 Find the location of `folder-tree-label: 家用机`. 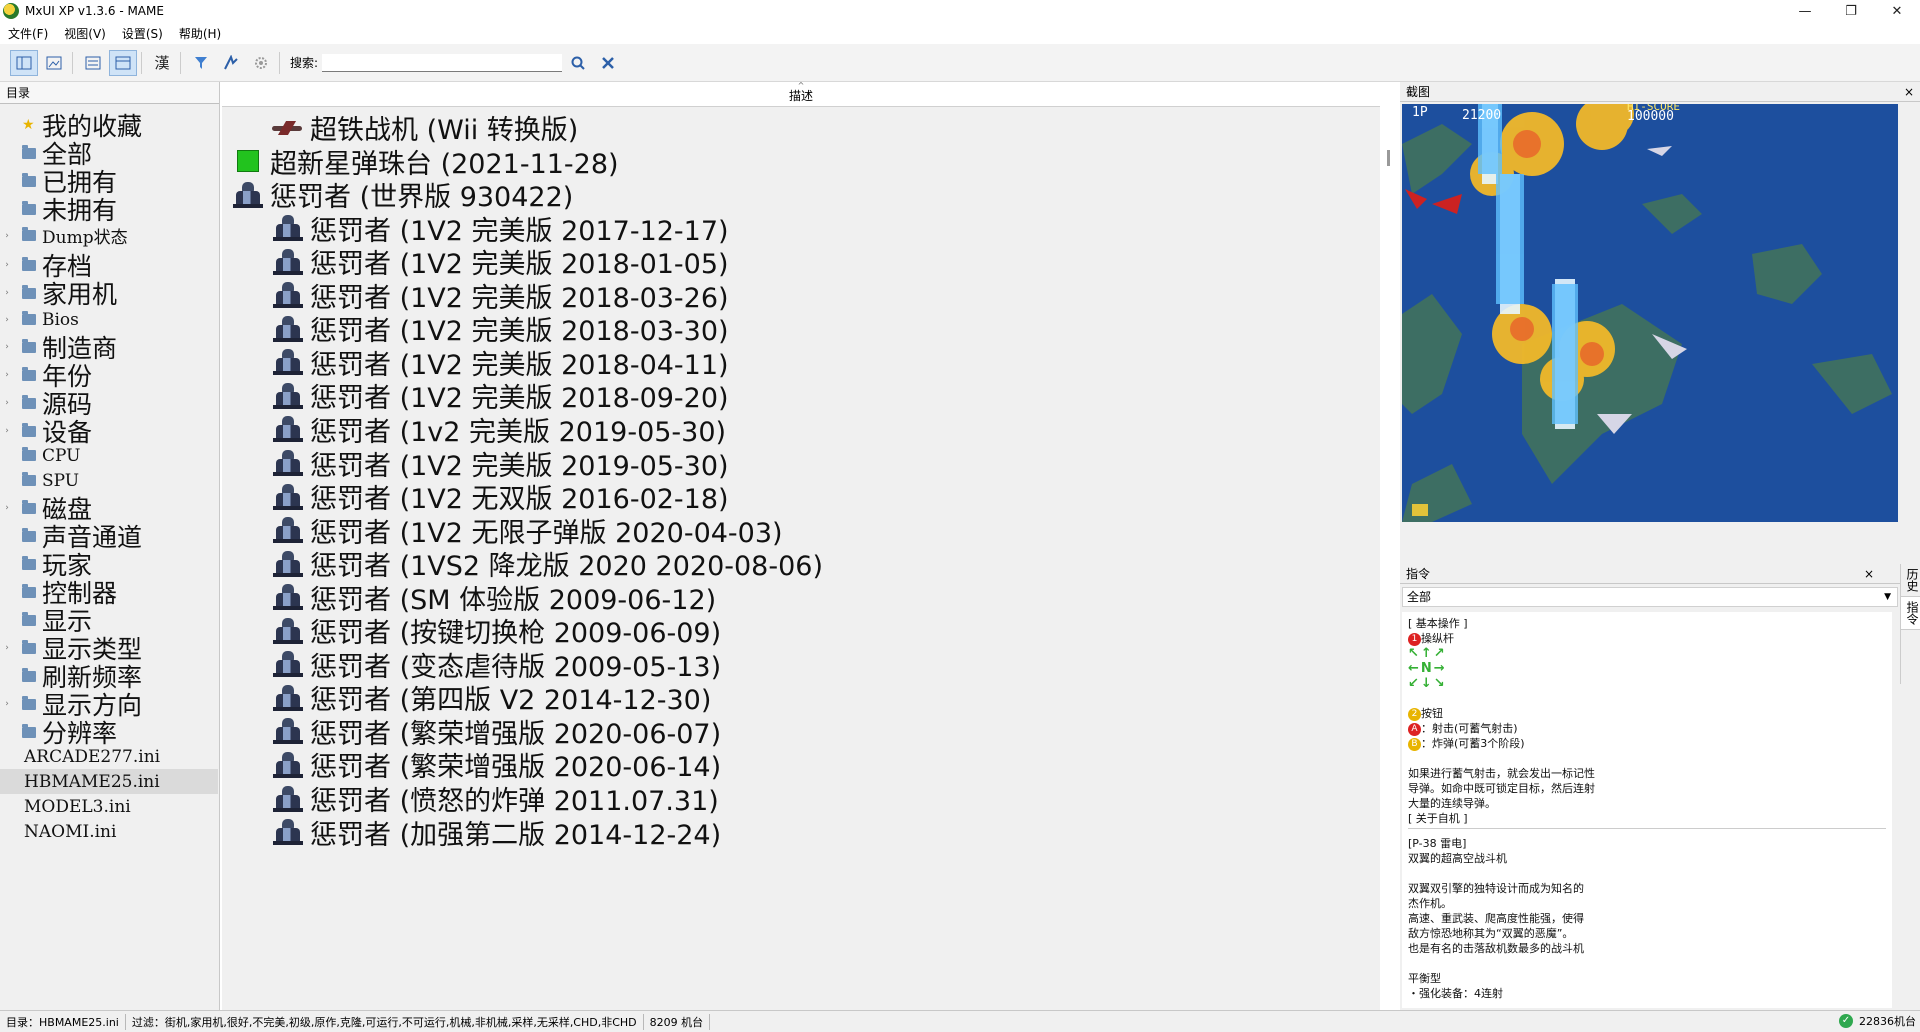

folder-tree-label: 家用机 is located at coordinates (80, 294).